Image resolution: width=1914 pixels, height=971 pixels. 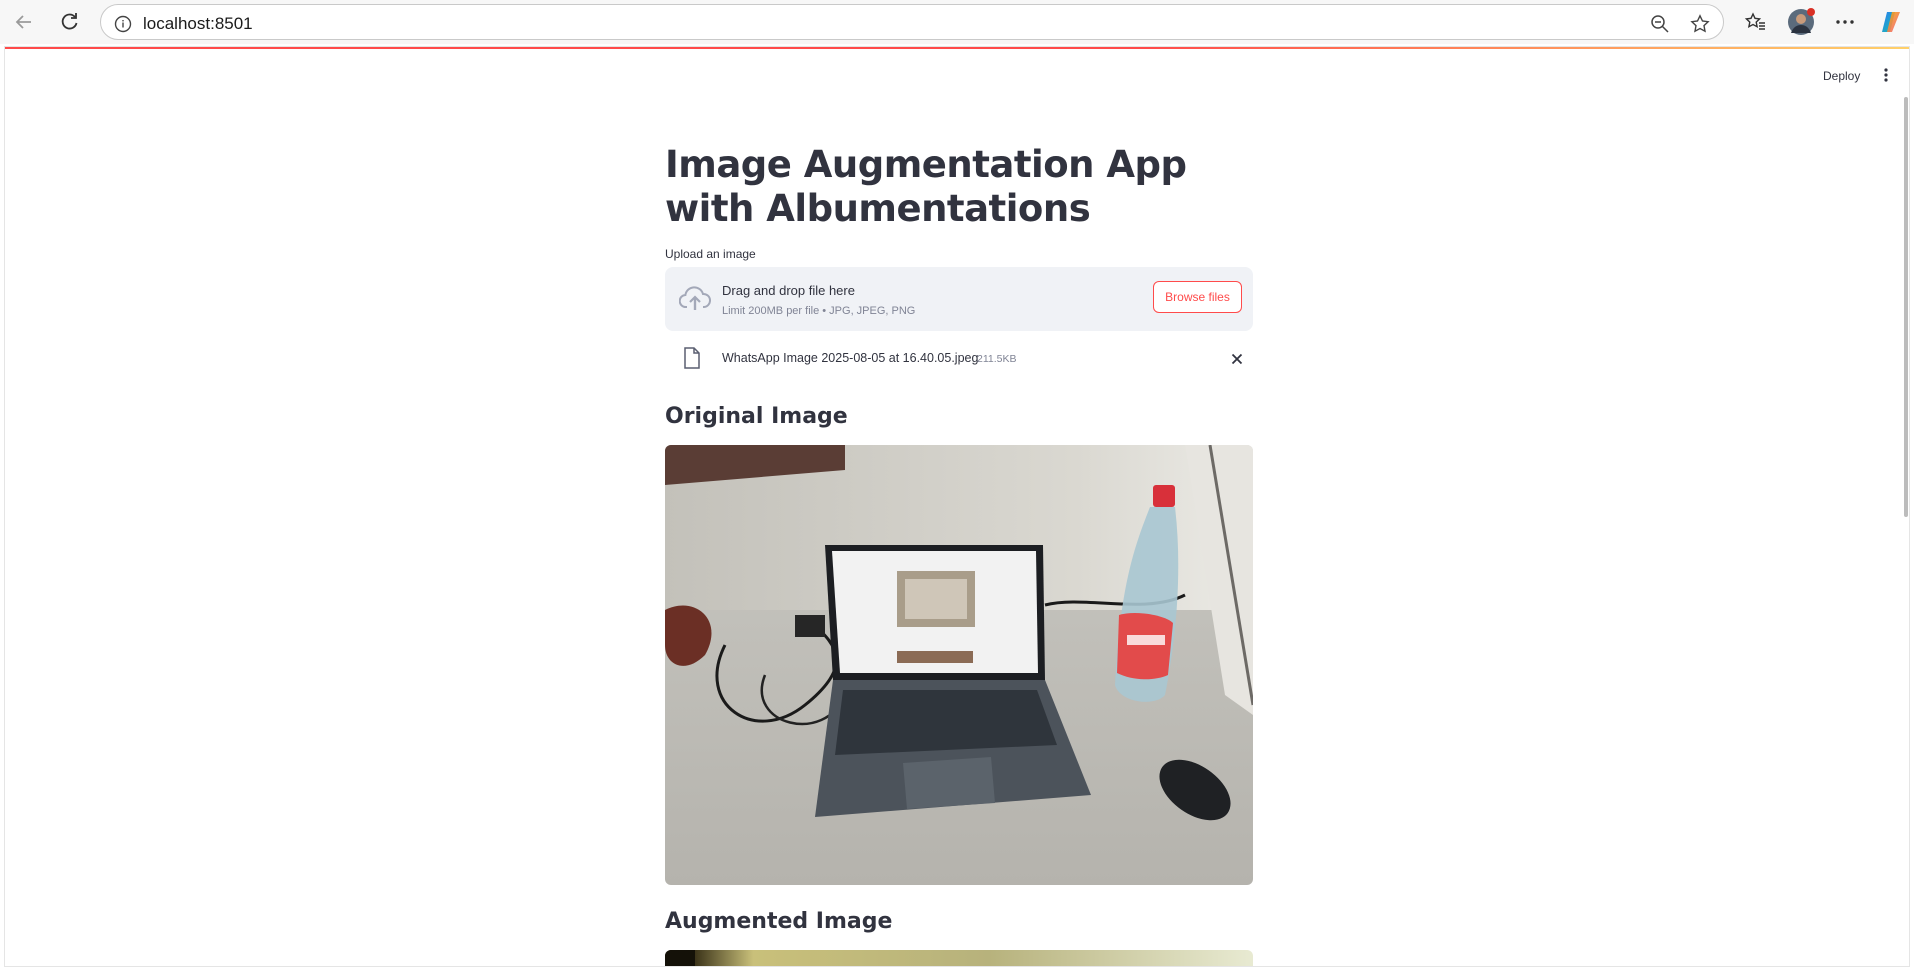 I want to click on original-image, so click(x=959, y=665).